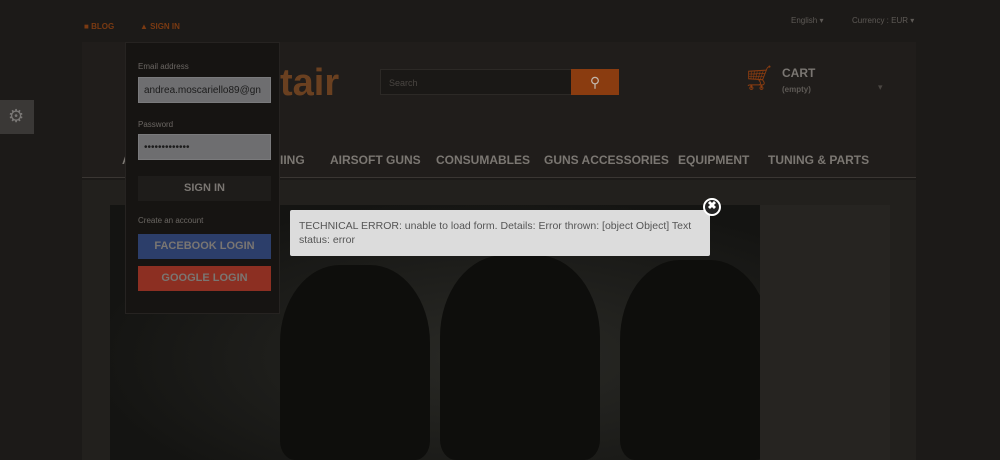 The image size is (1000, 460). I want to click on google-login-button: GOOGLE LOGIN, so click(204, 278).